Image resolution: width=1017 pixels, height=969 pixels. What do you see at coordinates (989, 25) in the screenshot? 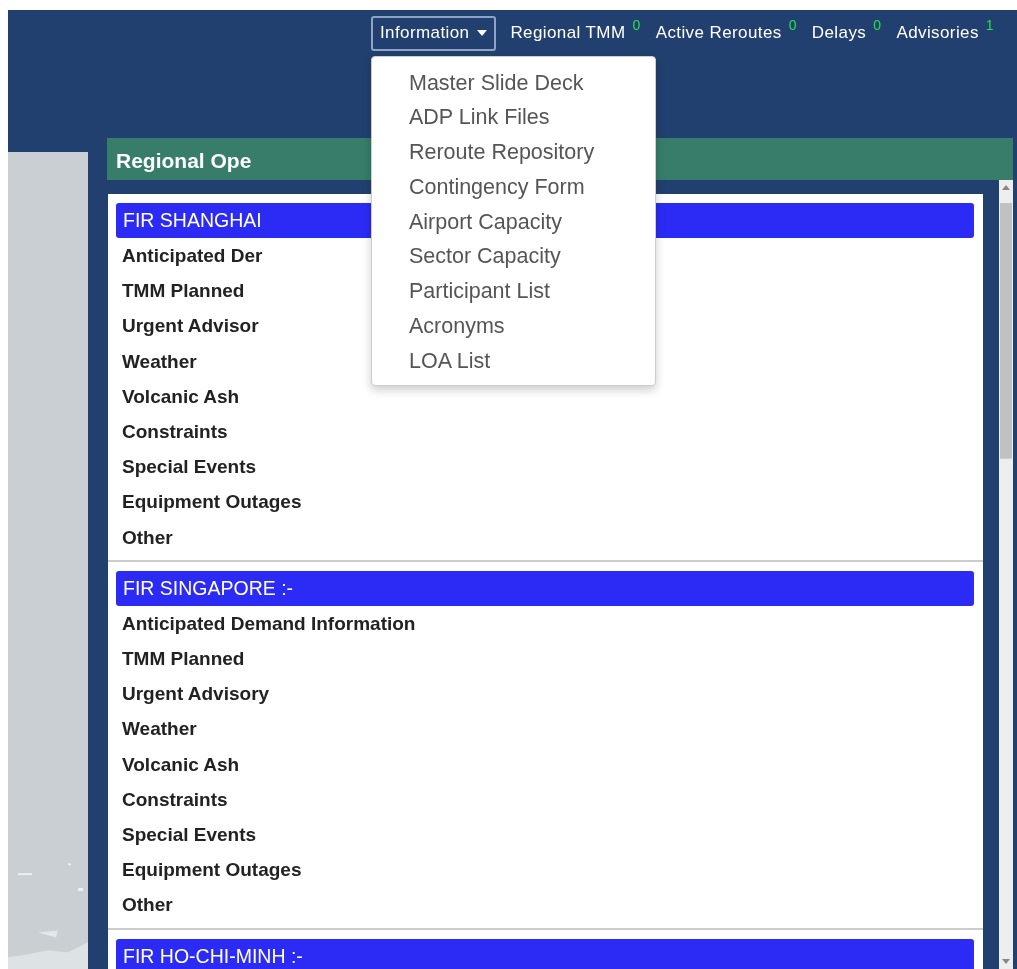
I see `count: 1` at bounding box center [989, 25].